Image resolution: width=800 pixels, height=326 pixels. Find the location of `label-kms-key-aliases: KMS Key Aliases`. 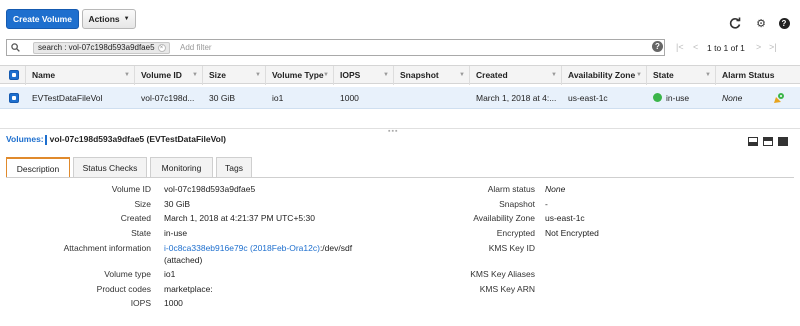

label-kms-key-aliases: KMS Key Aliases is located at coordinates (502, 274).